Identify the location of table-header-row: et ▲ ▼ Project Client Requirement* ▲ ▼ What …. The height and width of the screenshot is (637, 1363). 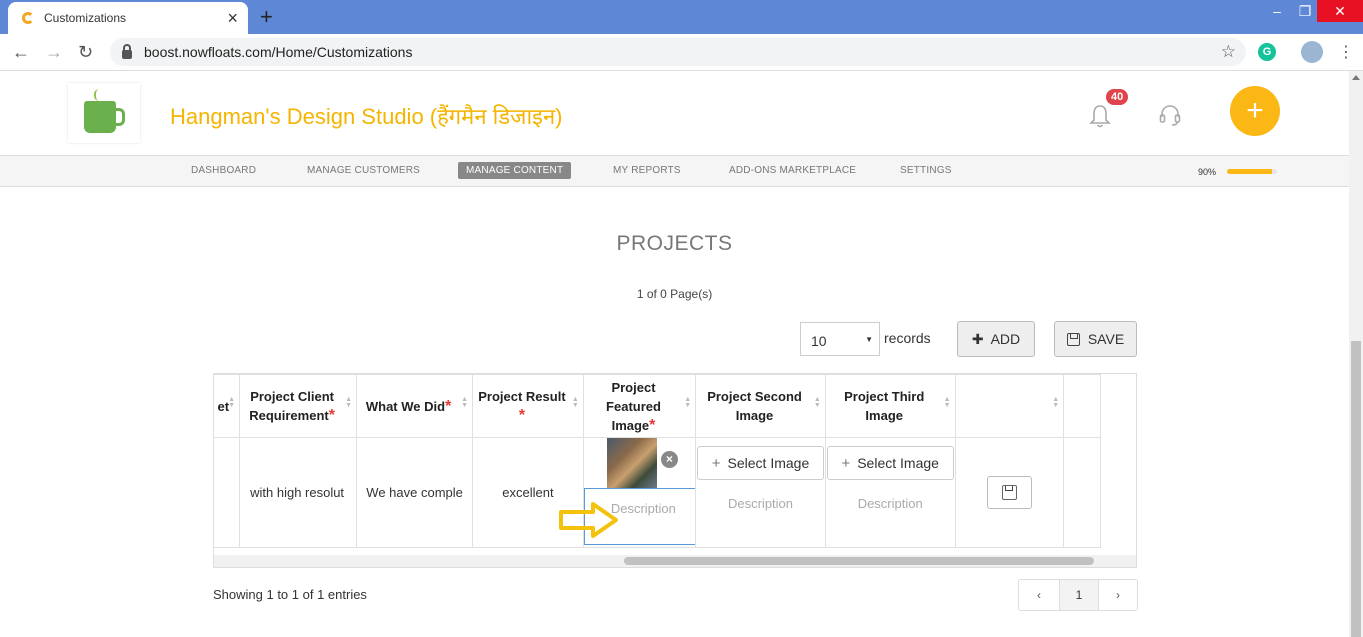
(657, 406).